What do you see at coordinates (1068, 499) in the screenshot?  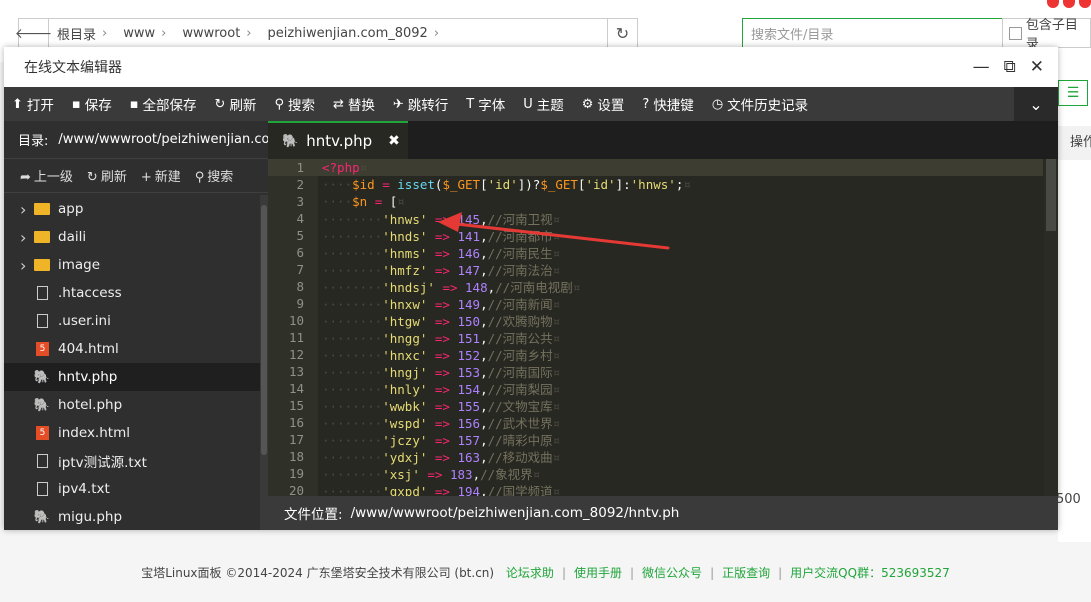 I see `page-size-value: 500` at bounding box center [1068, 499].